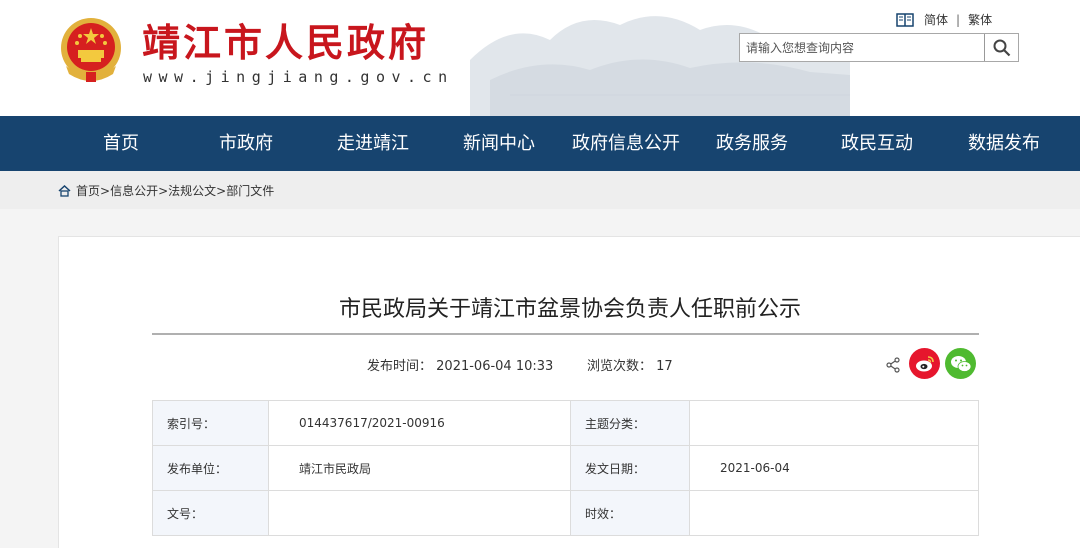 This screenshot has height=548, width=1080. What do you see at coordinates (88, 190) in the screenshot?
I see `breadcrumb-home: 首页` at bounding box center [88, 190].